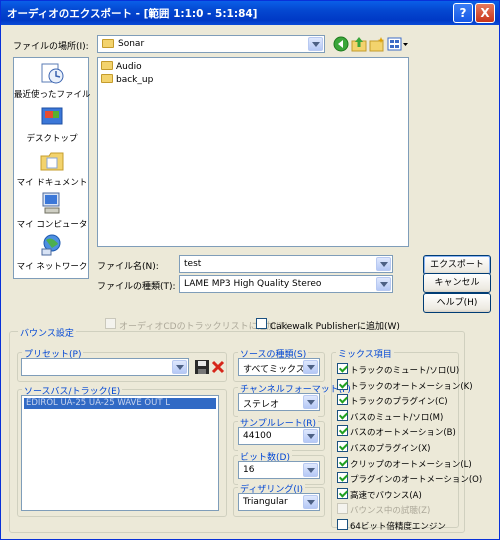  What do you see at coordinates (211, 44) in the screenshot?
I see `location-combo: Sonar` at bounding box center [211, 44].